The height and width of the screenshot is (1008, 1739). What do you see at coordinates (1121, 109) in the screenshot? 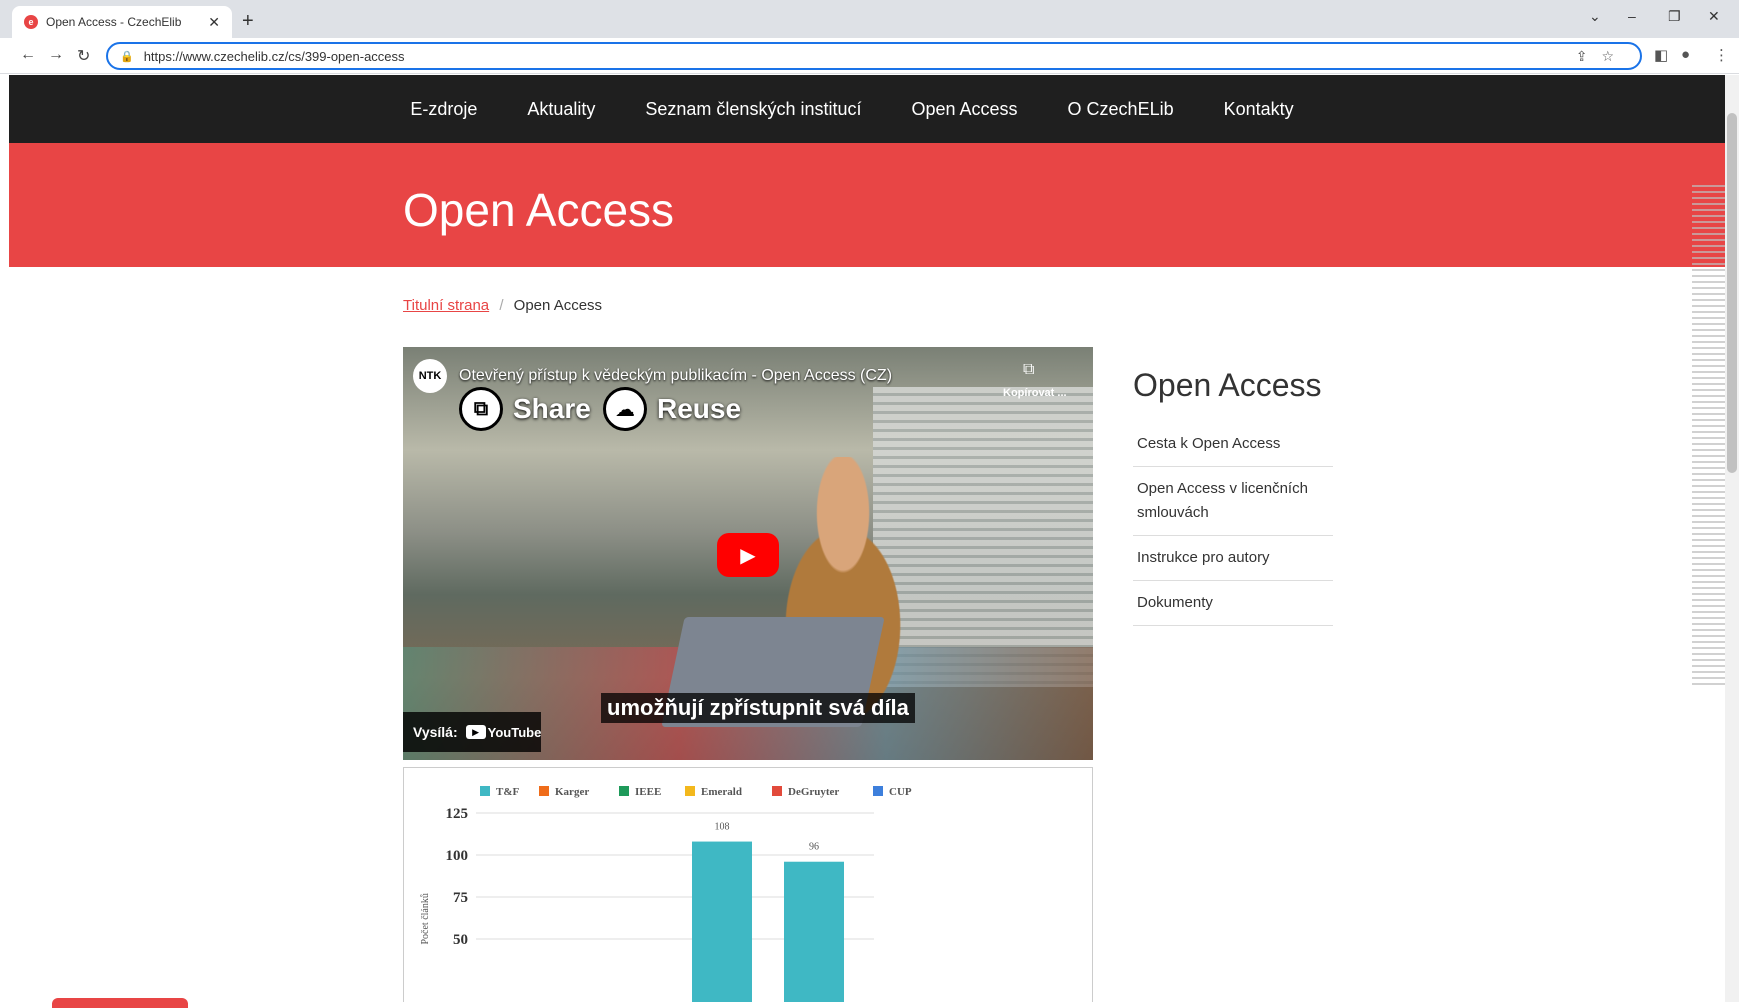
I see `nav-o-czechelib: O CzechELib` at bounding box center [1121, 109].